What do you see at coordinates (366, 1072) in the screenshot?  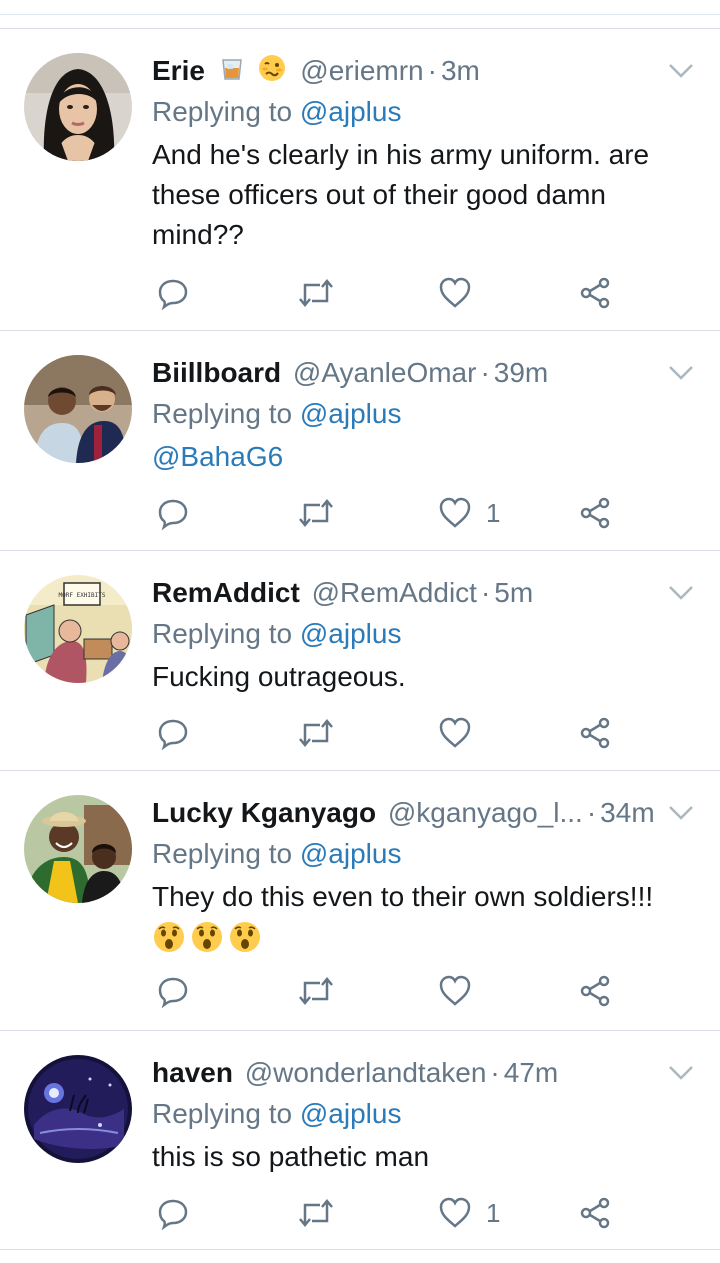 I see `user-handle: @wonderlandtaken` at bounding box center [366, 1072].